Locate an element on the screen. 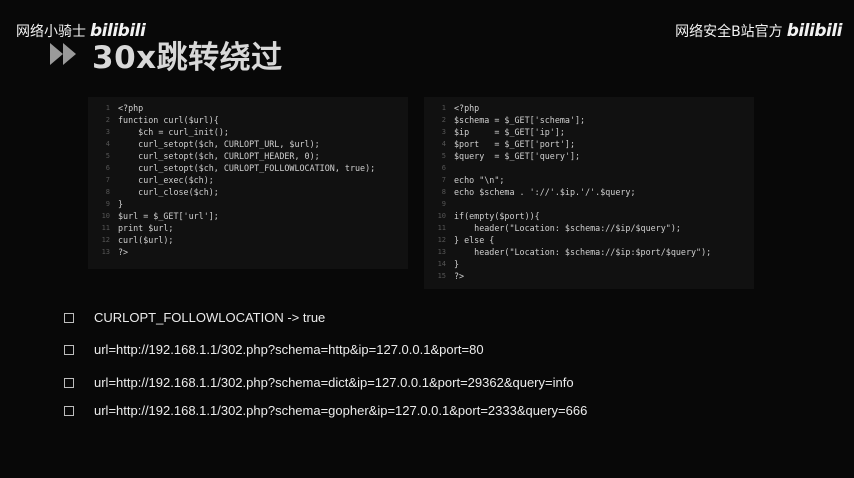  code-text: $schema = $_GET['schema']; is located at coordinates (520, 120).